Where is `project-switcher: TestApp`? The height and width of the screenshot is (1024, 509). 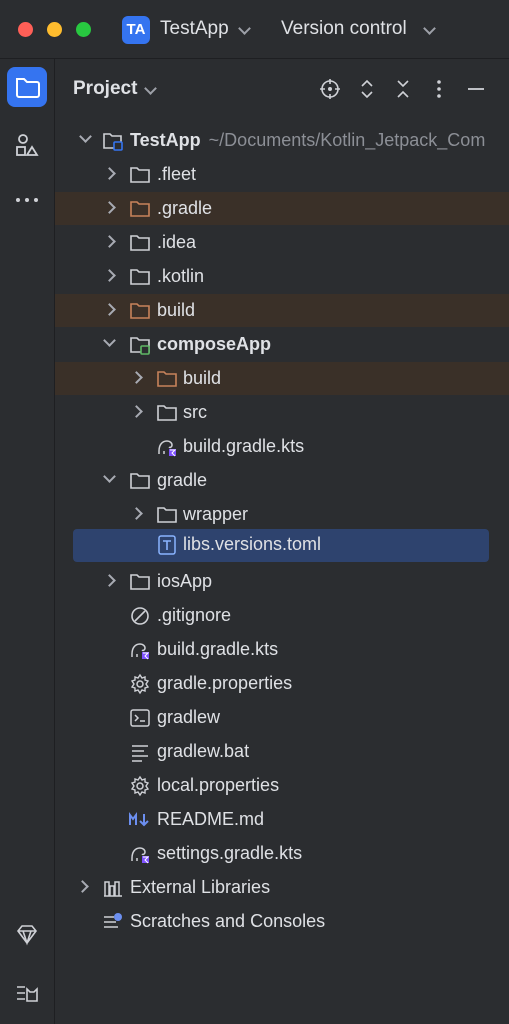
project-switcher: TestApp is located at coordinates (194, 29).